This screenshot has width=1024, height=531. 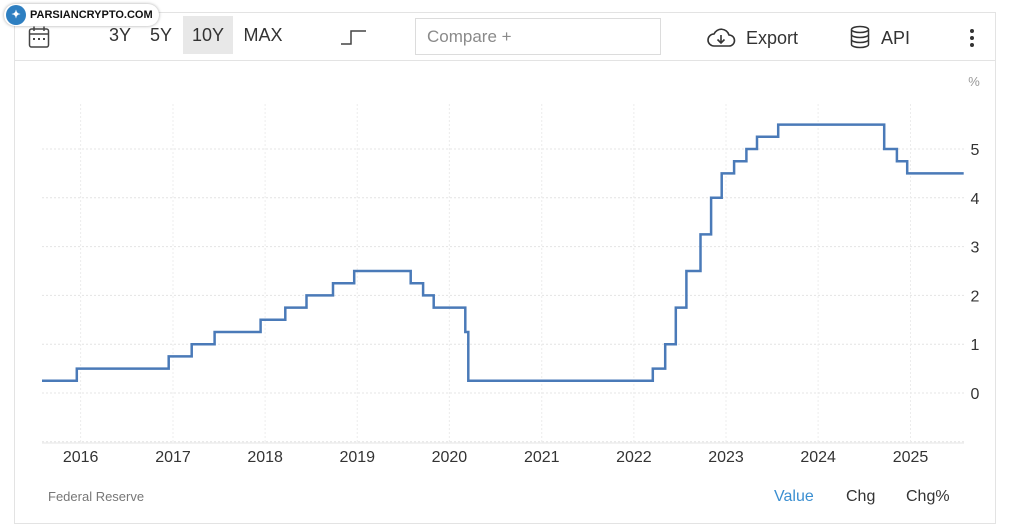 I want to click on x-tick-label: 2019, so click(x=357, y=457).